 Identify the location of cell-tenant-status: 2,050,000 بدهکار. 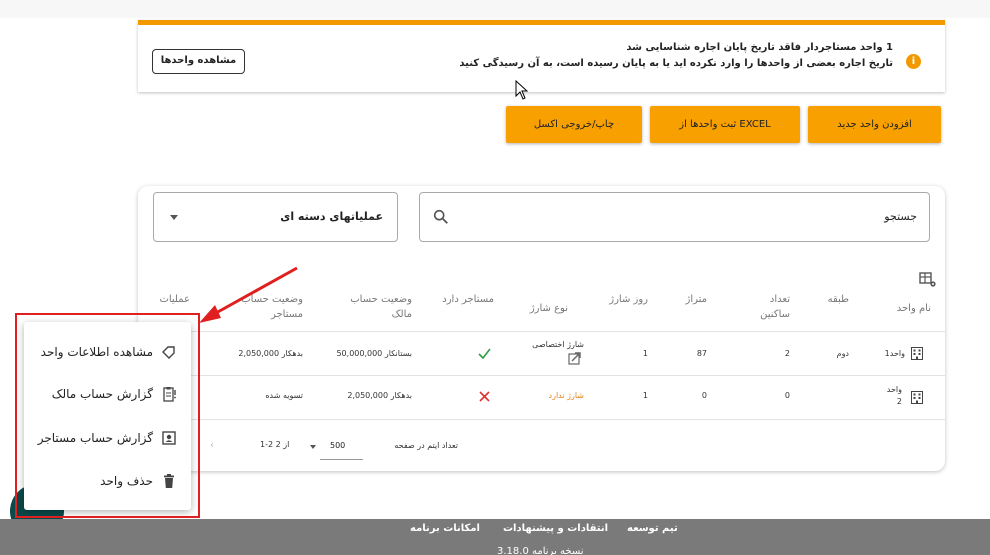
(270, 353).